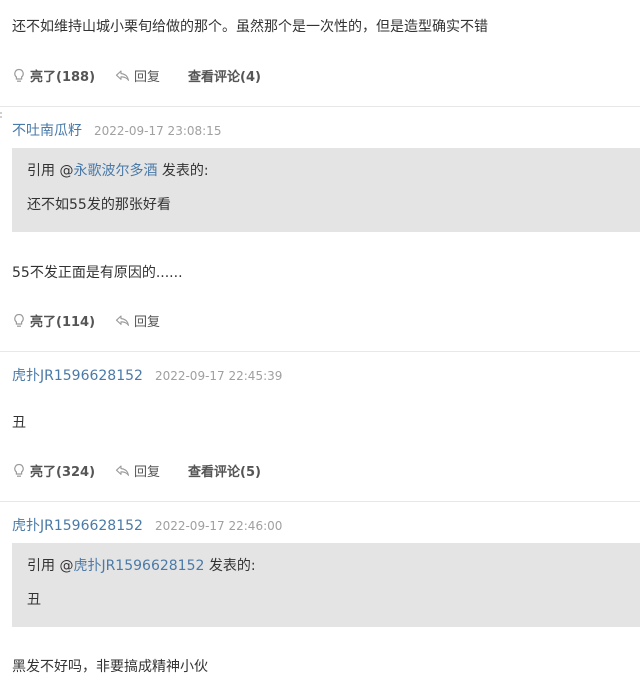  What do you see at coordinates (158, 131) in the screenshot?
I see `post-time: 2022-09-17 23:08:15` at bounding box center [158, 131].